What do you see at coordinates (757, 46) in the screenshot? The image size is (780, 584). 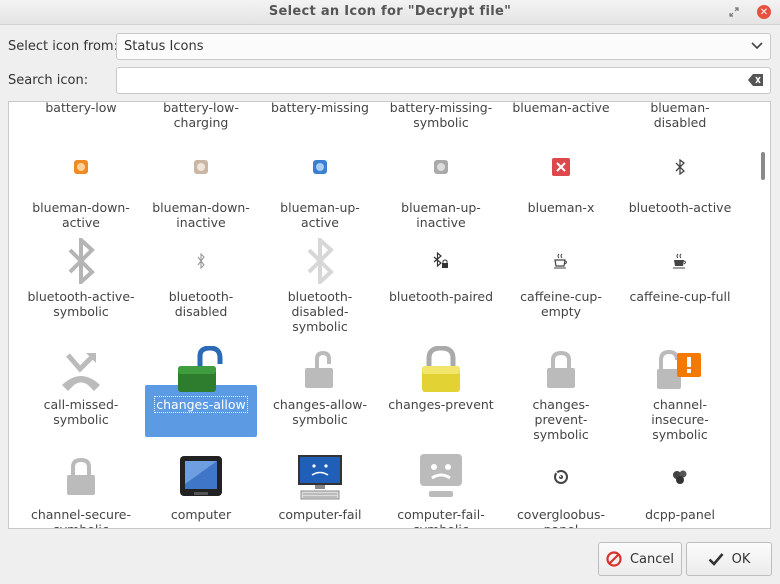 I see `chevron-down-icon` at bounding box center [757, 46].